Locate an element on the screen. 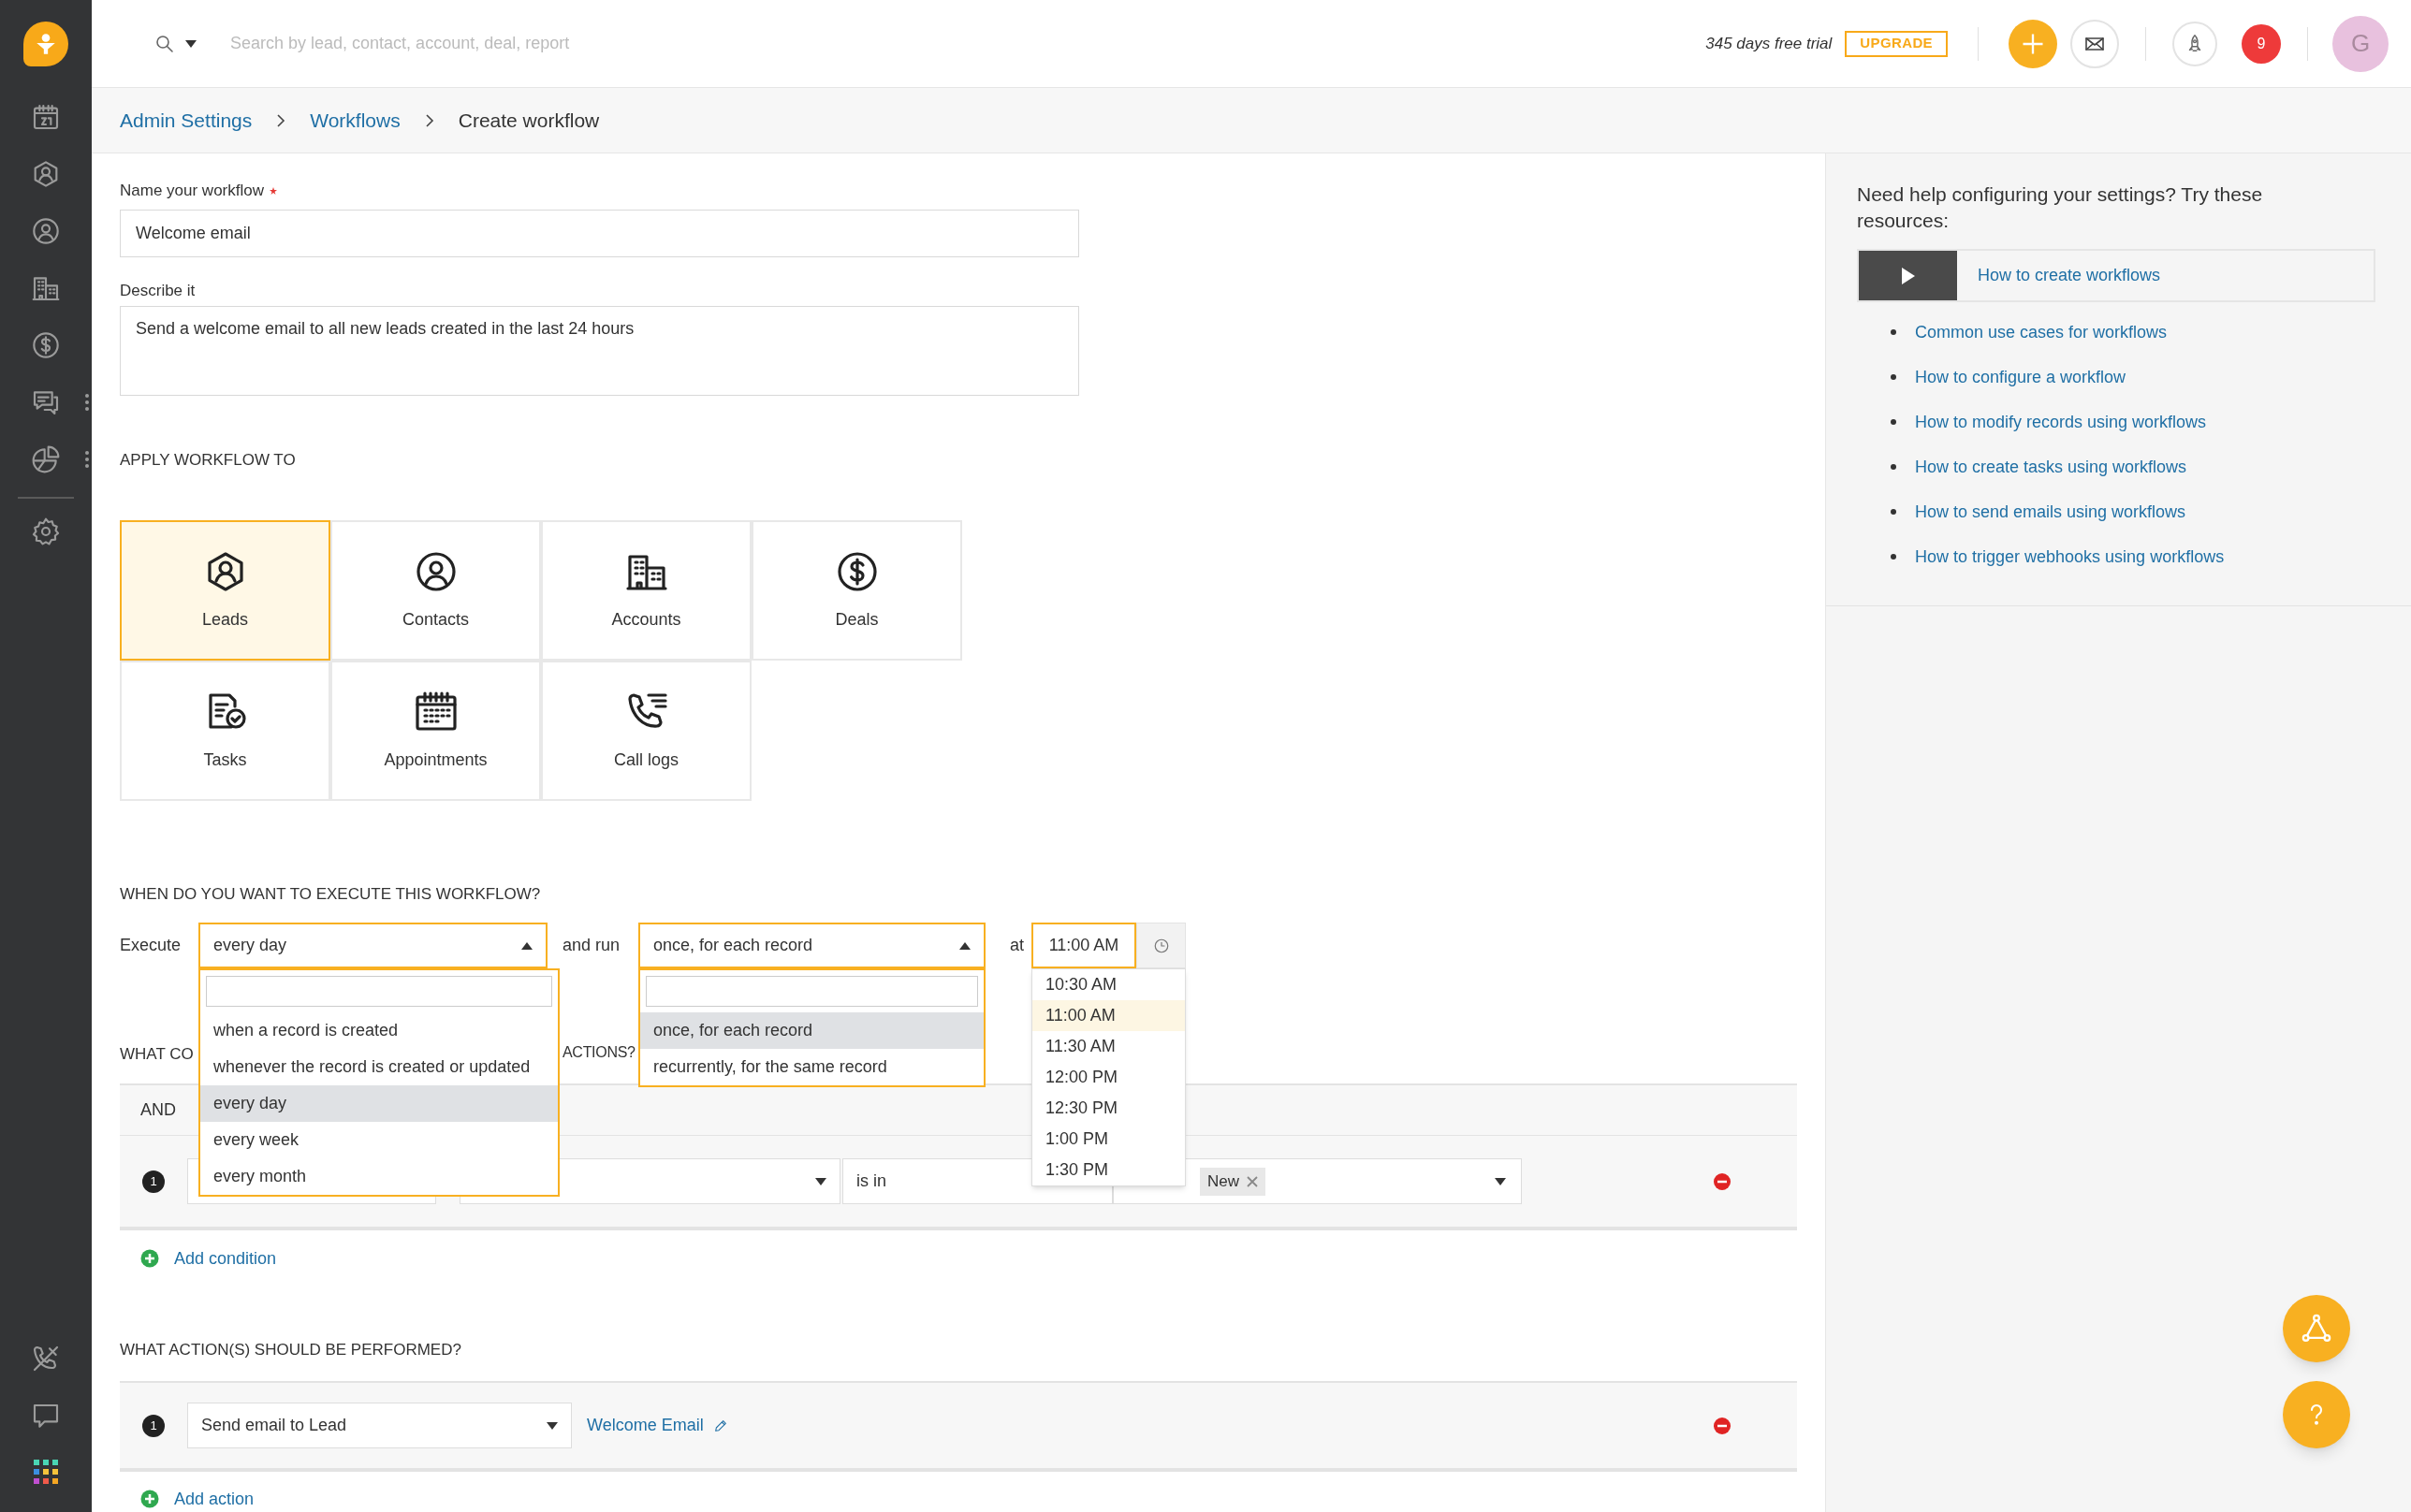 The height and width of the screenshot is (1512, 2411). run-select: once, for each record is located at coordinates (812, 946).